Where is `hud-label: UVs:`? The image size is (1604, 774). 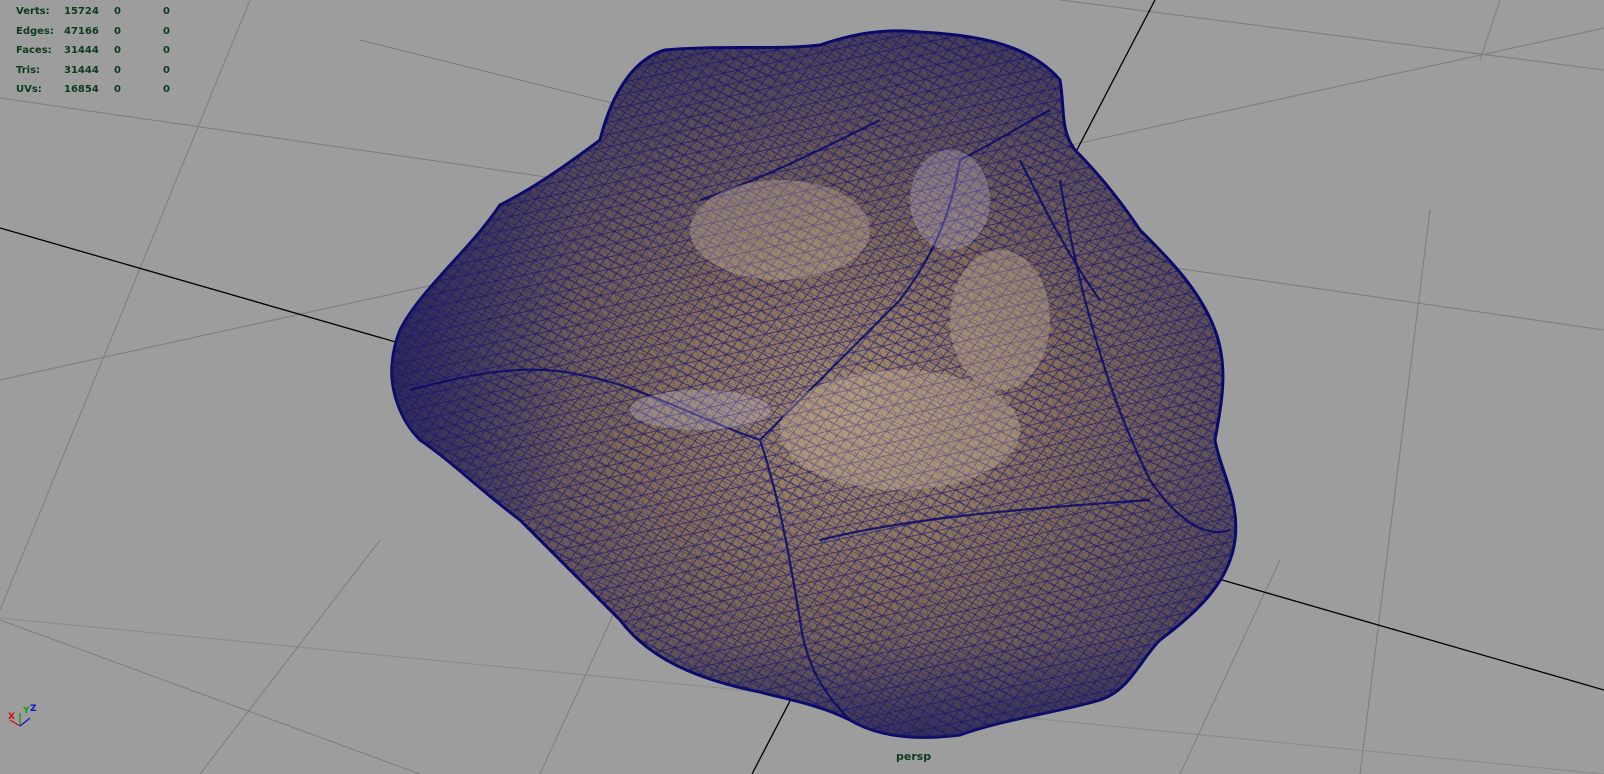
hud-label: UVs: is located at coordinates (29, 90).